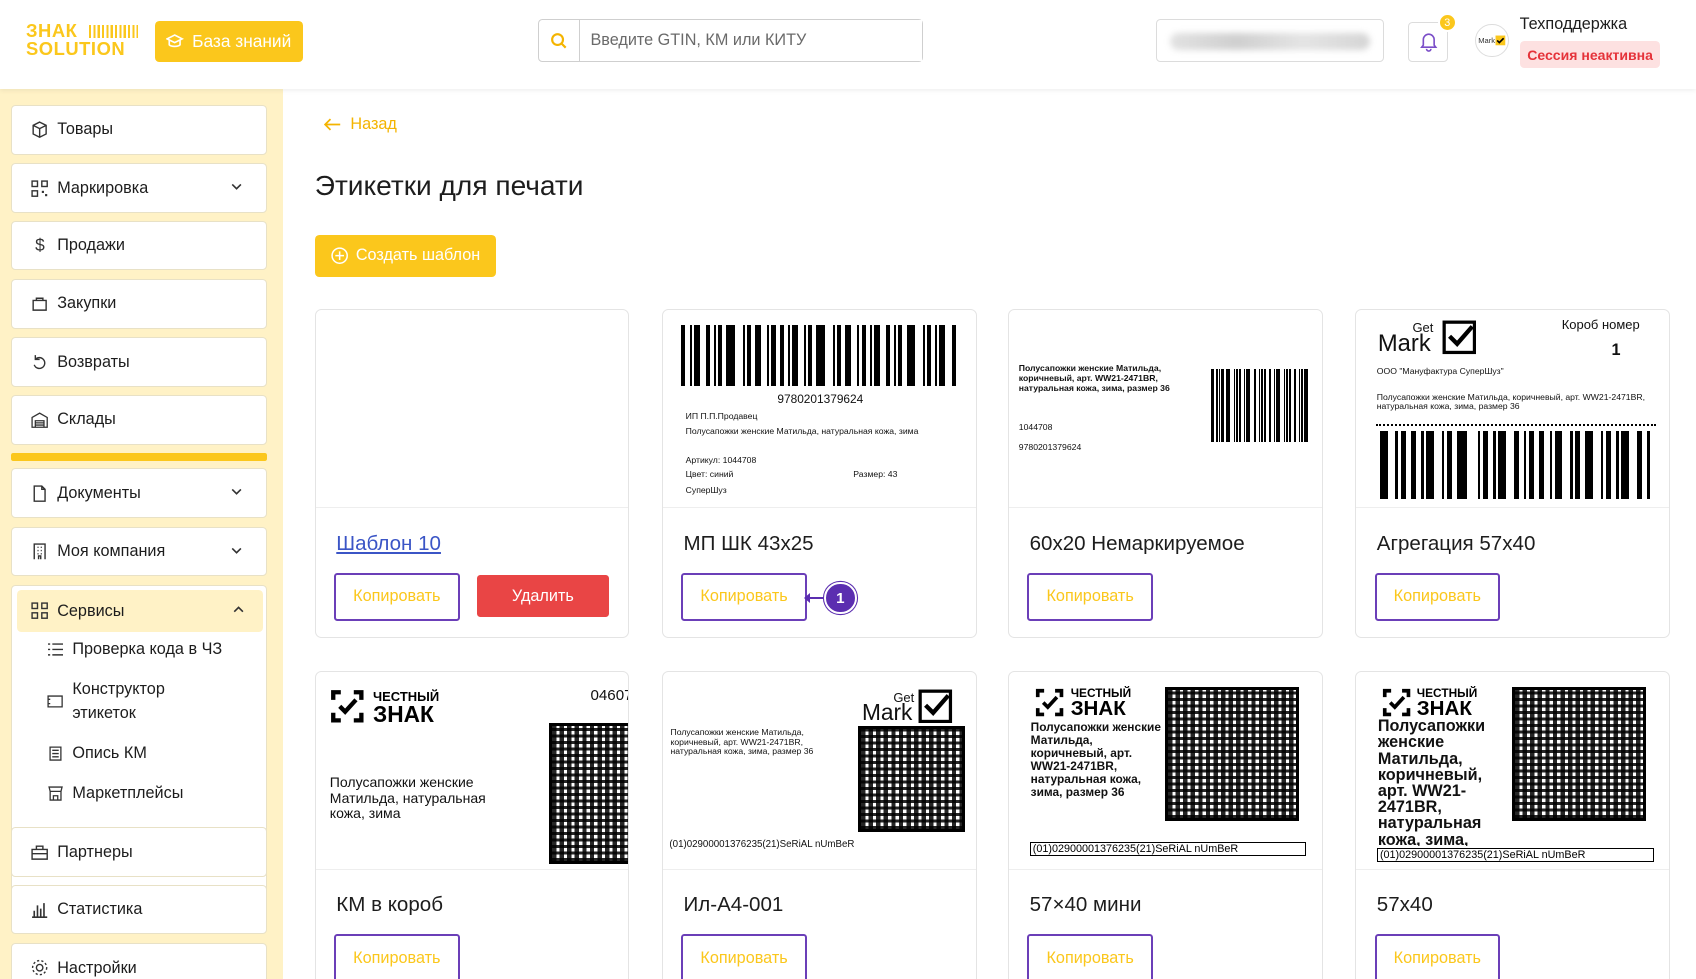 The width and height of the screenshot is (1696, 979). I want to click on blurred-organization-name, so click(1270, 41).